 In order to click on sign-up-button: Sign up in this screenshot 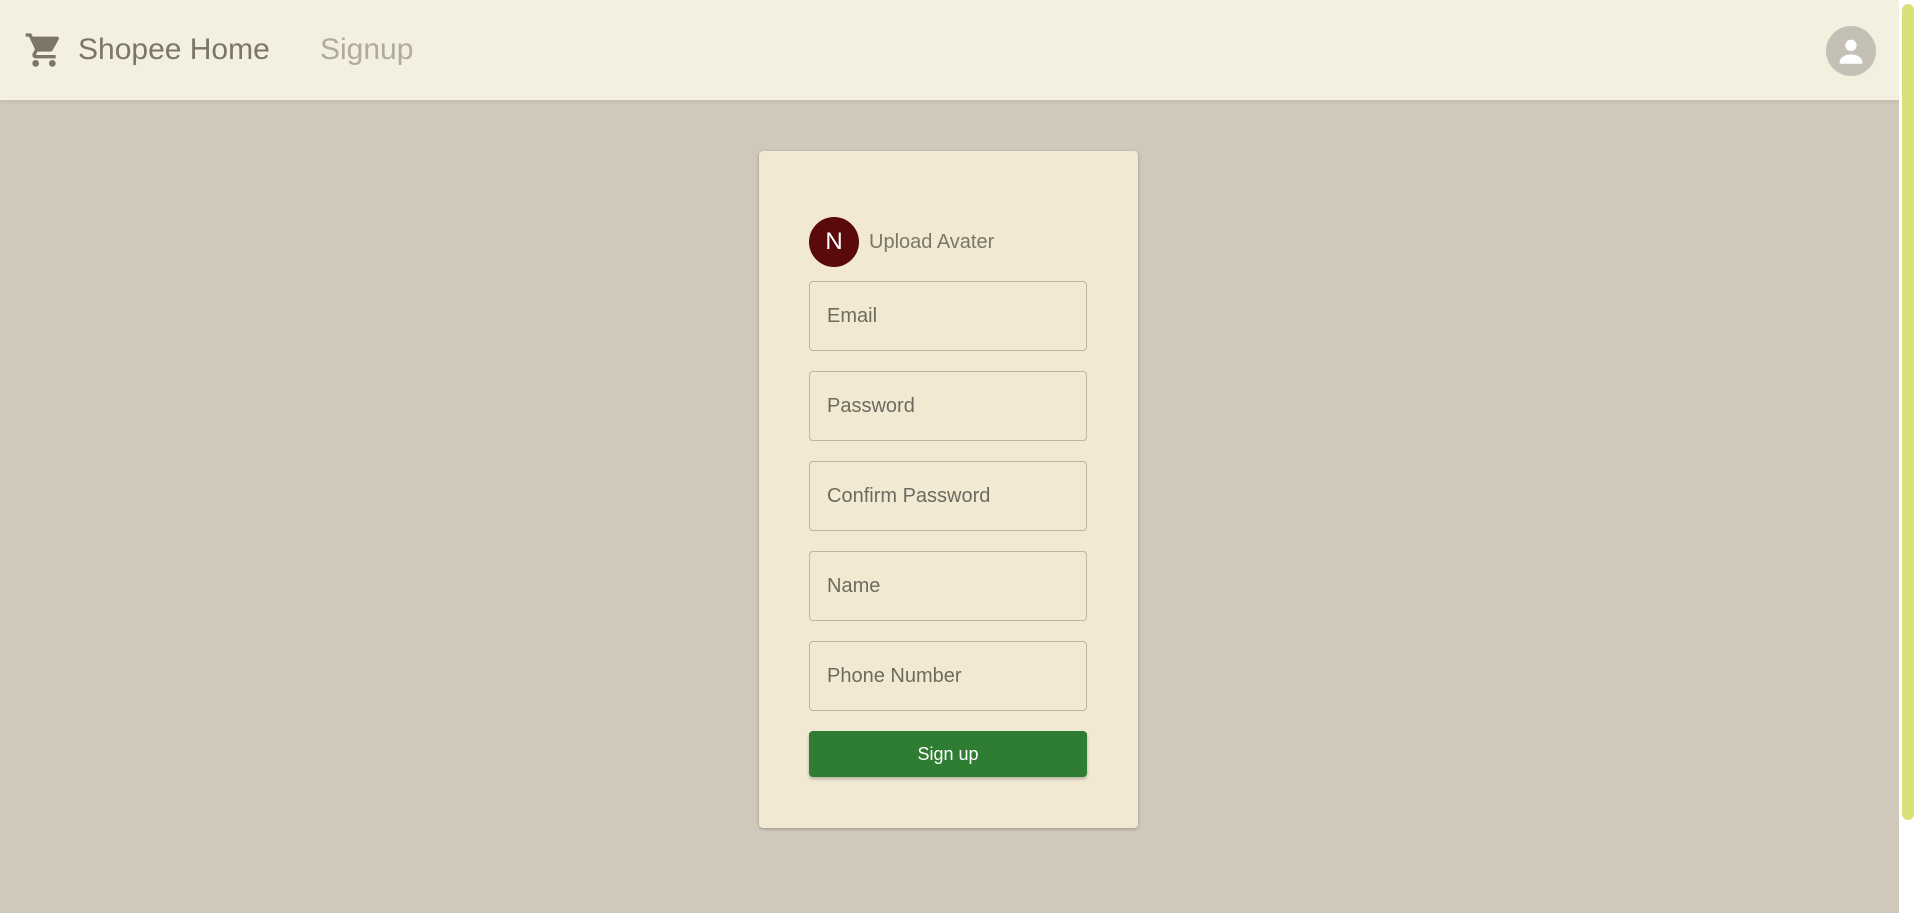, I will do `click(948, 754)`.